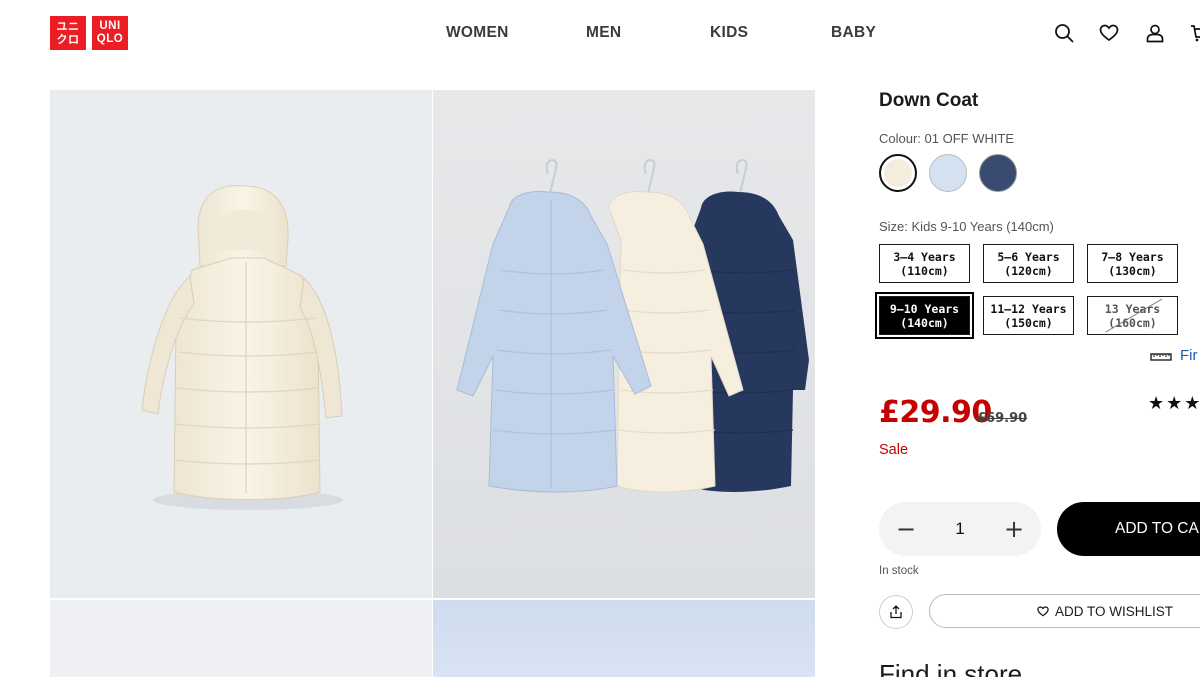 The image size is (1200, 677). I want to click on size-guide-text: Fir, so click(1189, 355).